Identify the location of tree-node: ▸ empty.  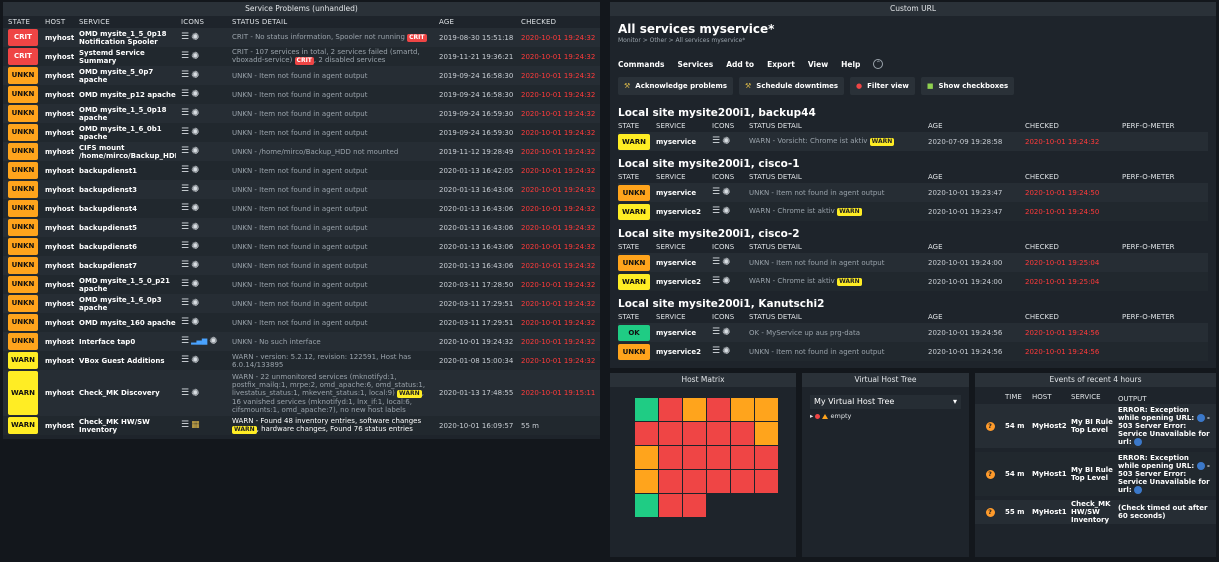
(885, 416).